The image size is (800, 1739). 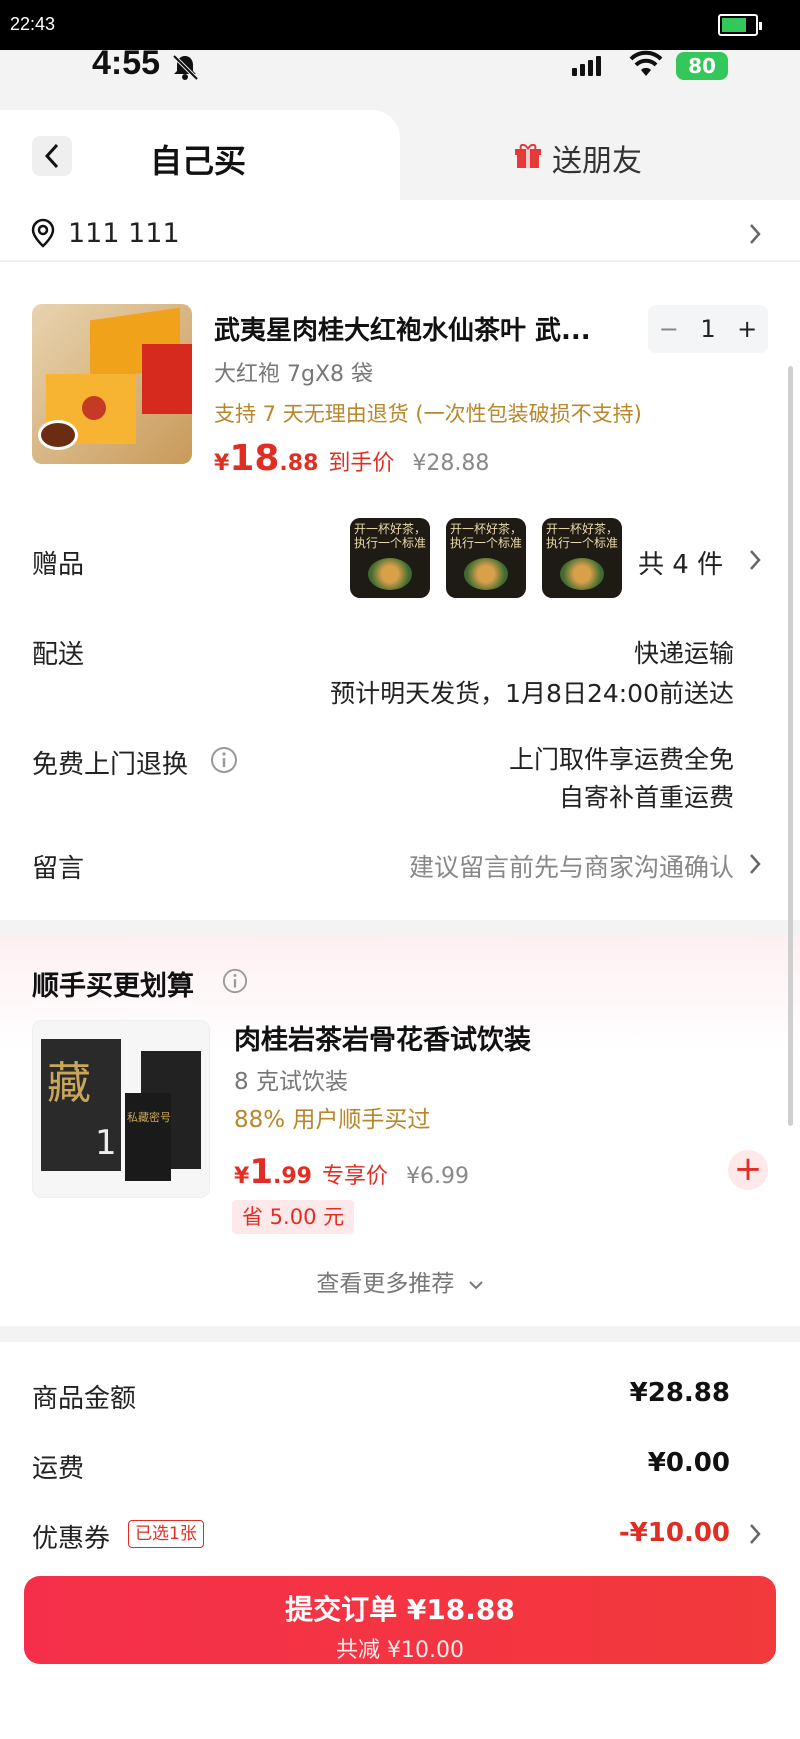 What do you see at coordinates (106, 1143) in the screenshot?
I see `package-number: 1` at bounding box center [106, 1143].